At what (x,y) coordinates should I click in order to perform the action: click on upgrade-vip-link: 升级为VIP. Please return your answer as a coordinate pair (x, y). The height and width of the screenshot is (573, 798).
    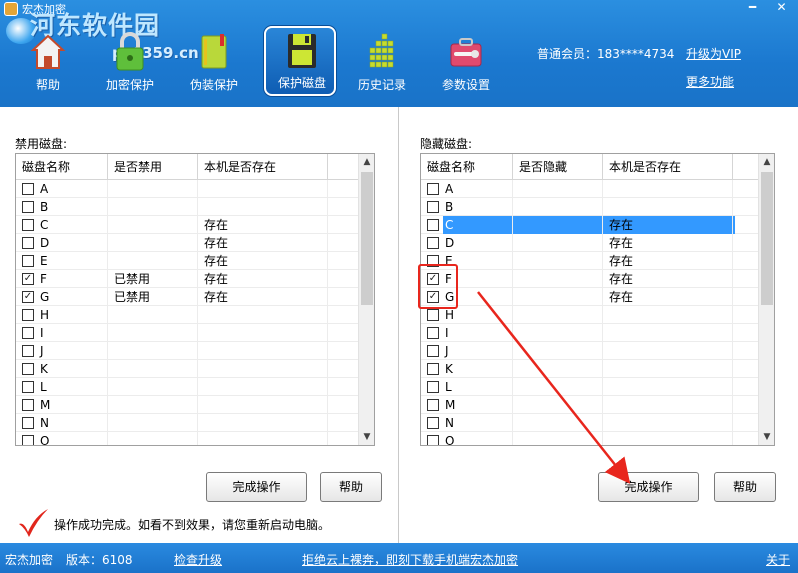
    Looking at the image, I should click on (713, 53).